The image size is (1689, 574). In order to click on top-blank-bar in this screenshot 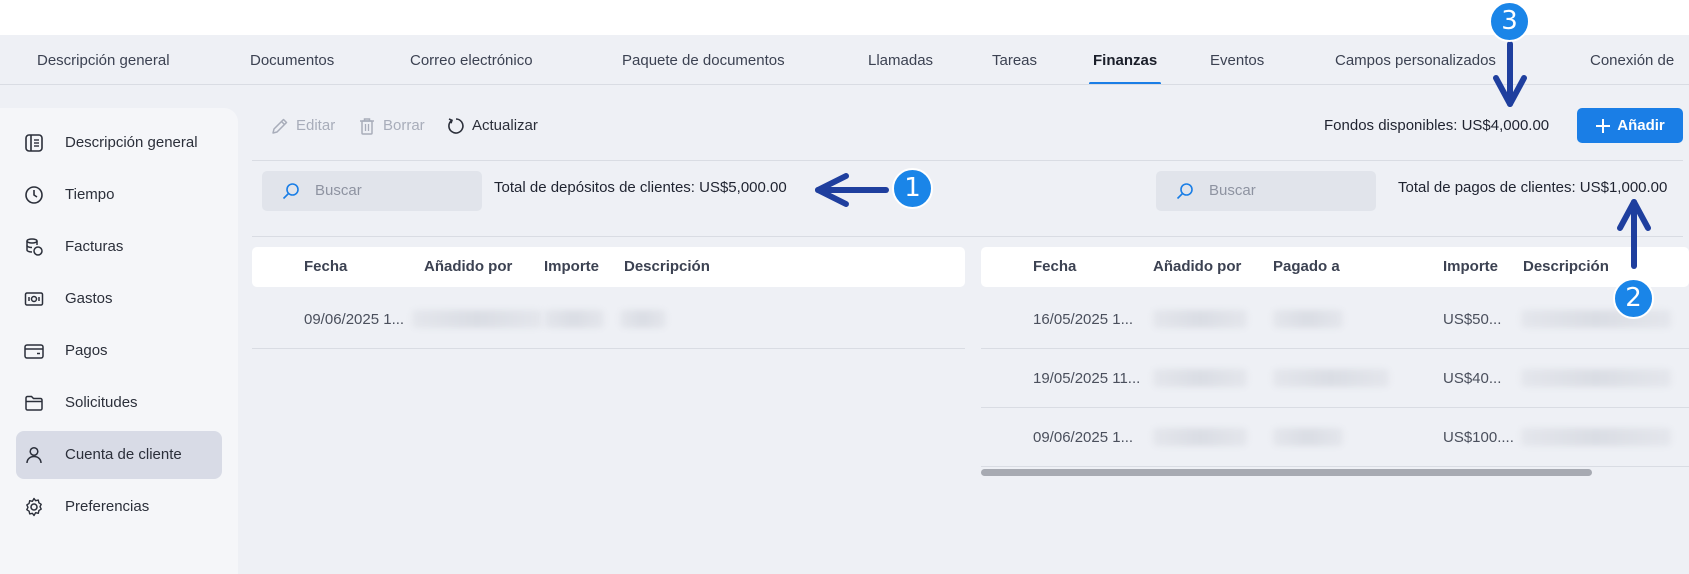, I will do `click(844, 17)`.